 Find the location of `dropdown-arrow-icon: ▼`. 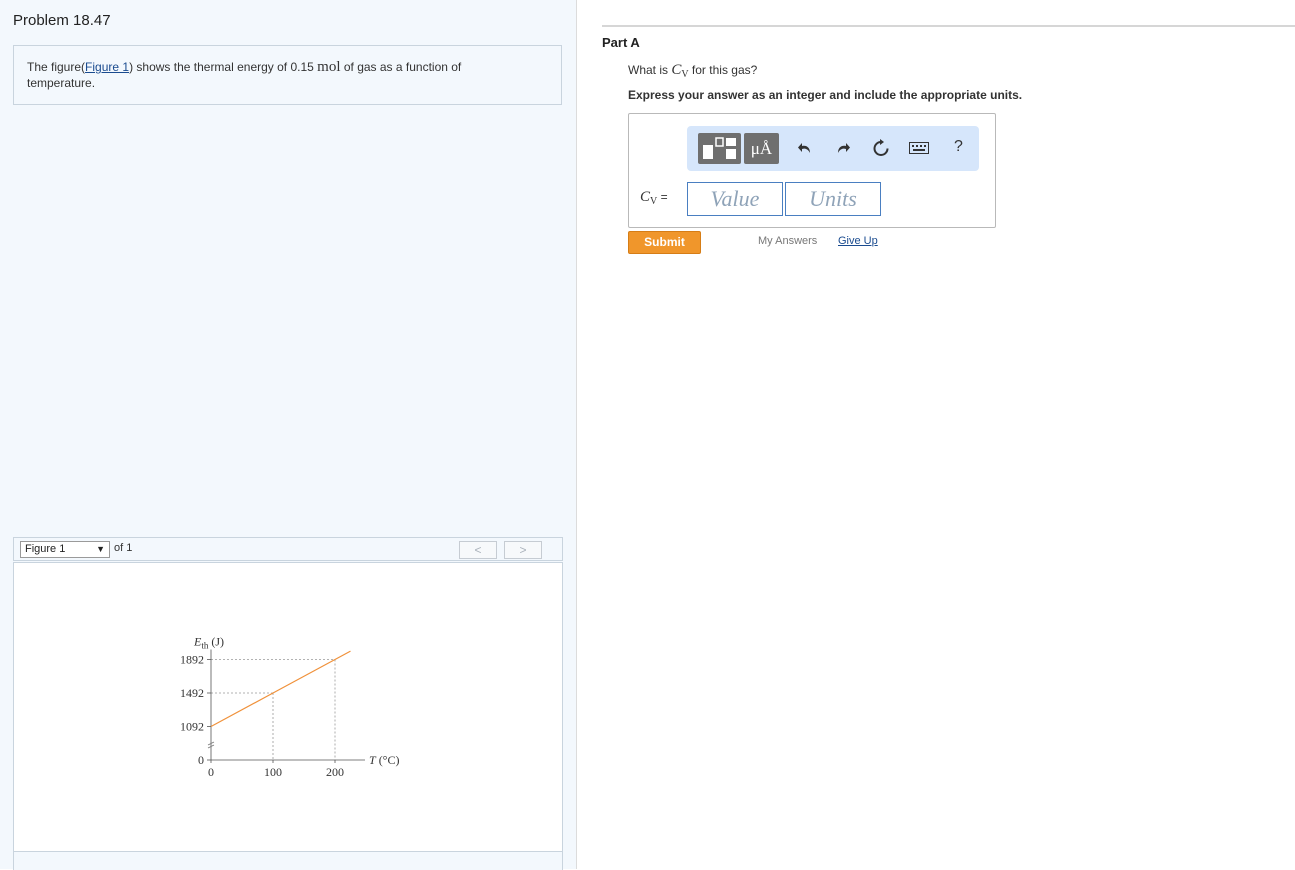

dropdown-arrow-icon: ▼ is located at coordinates (100, 549).